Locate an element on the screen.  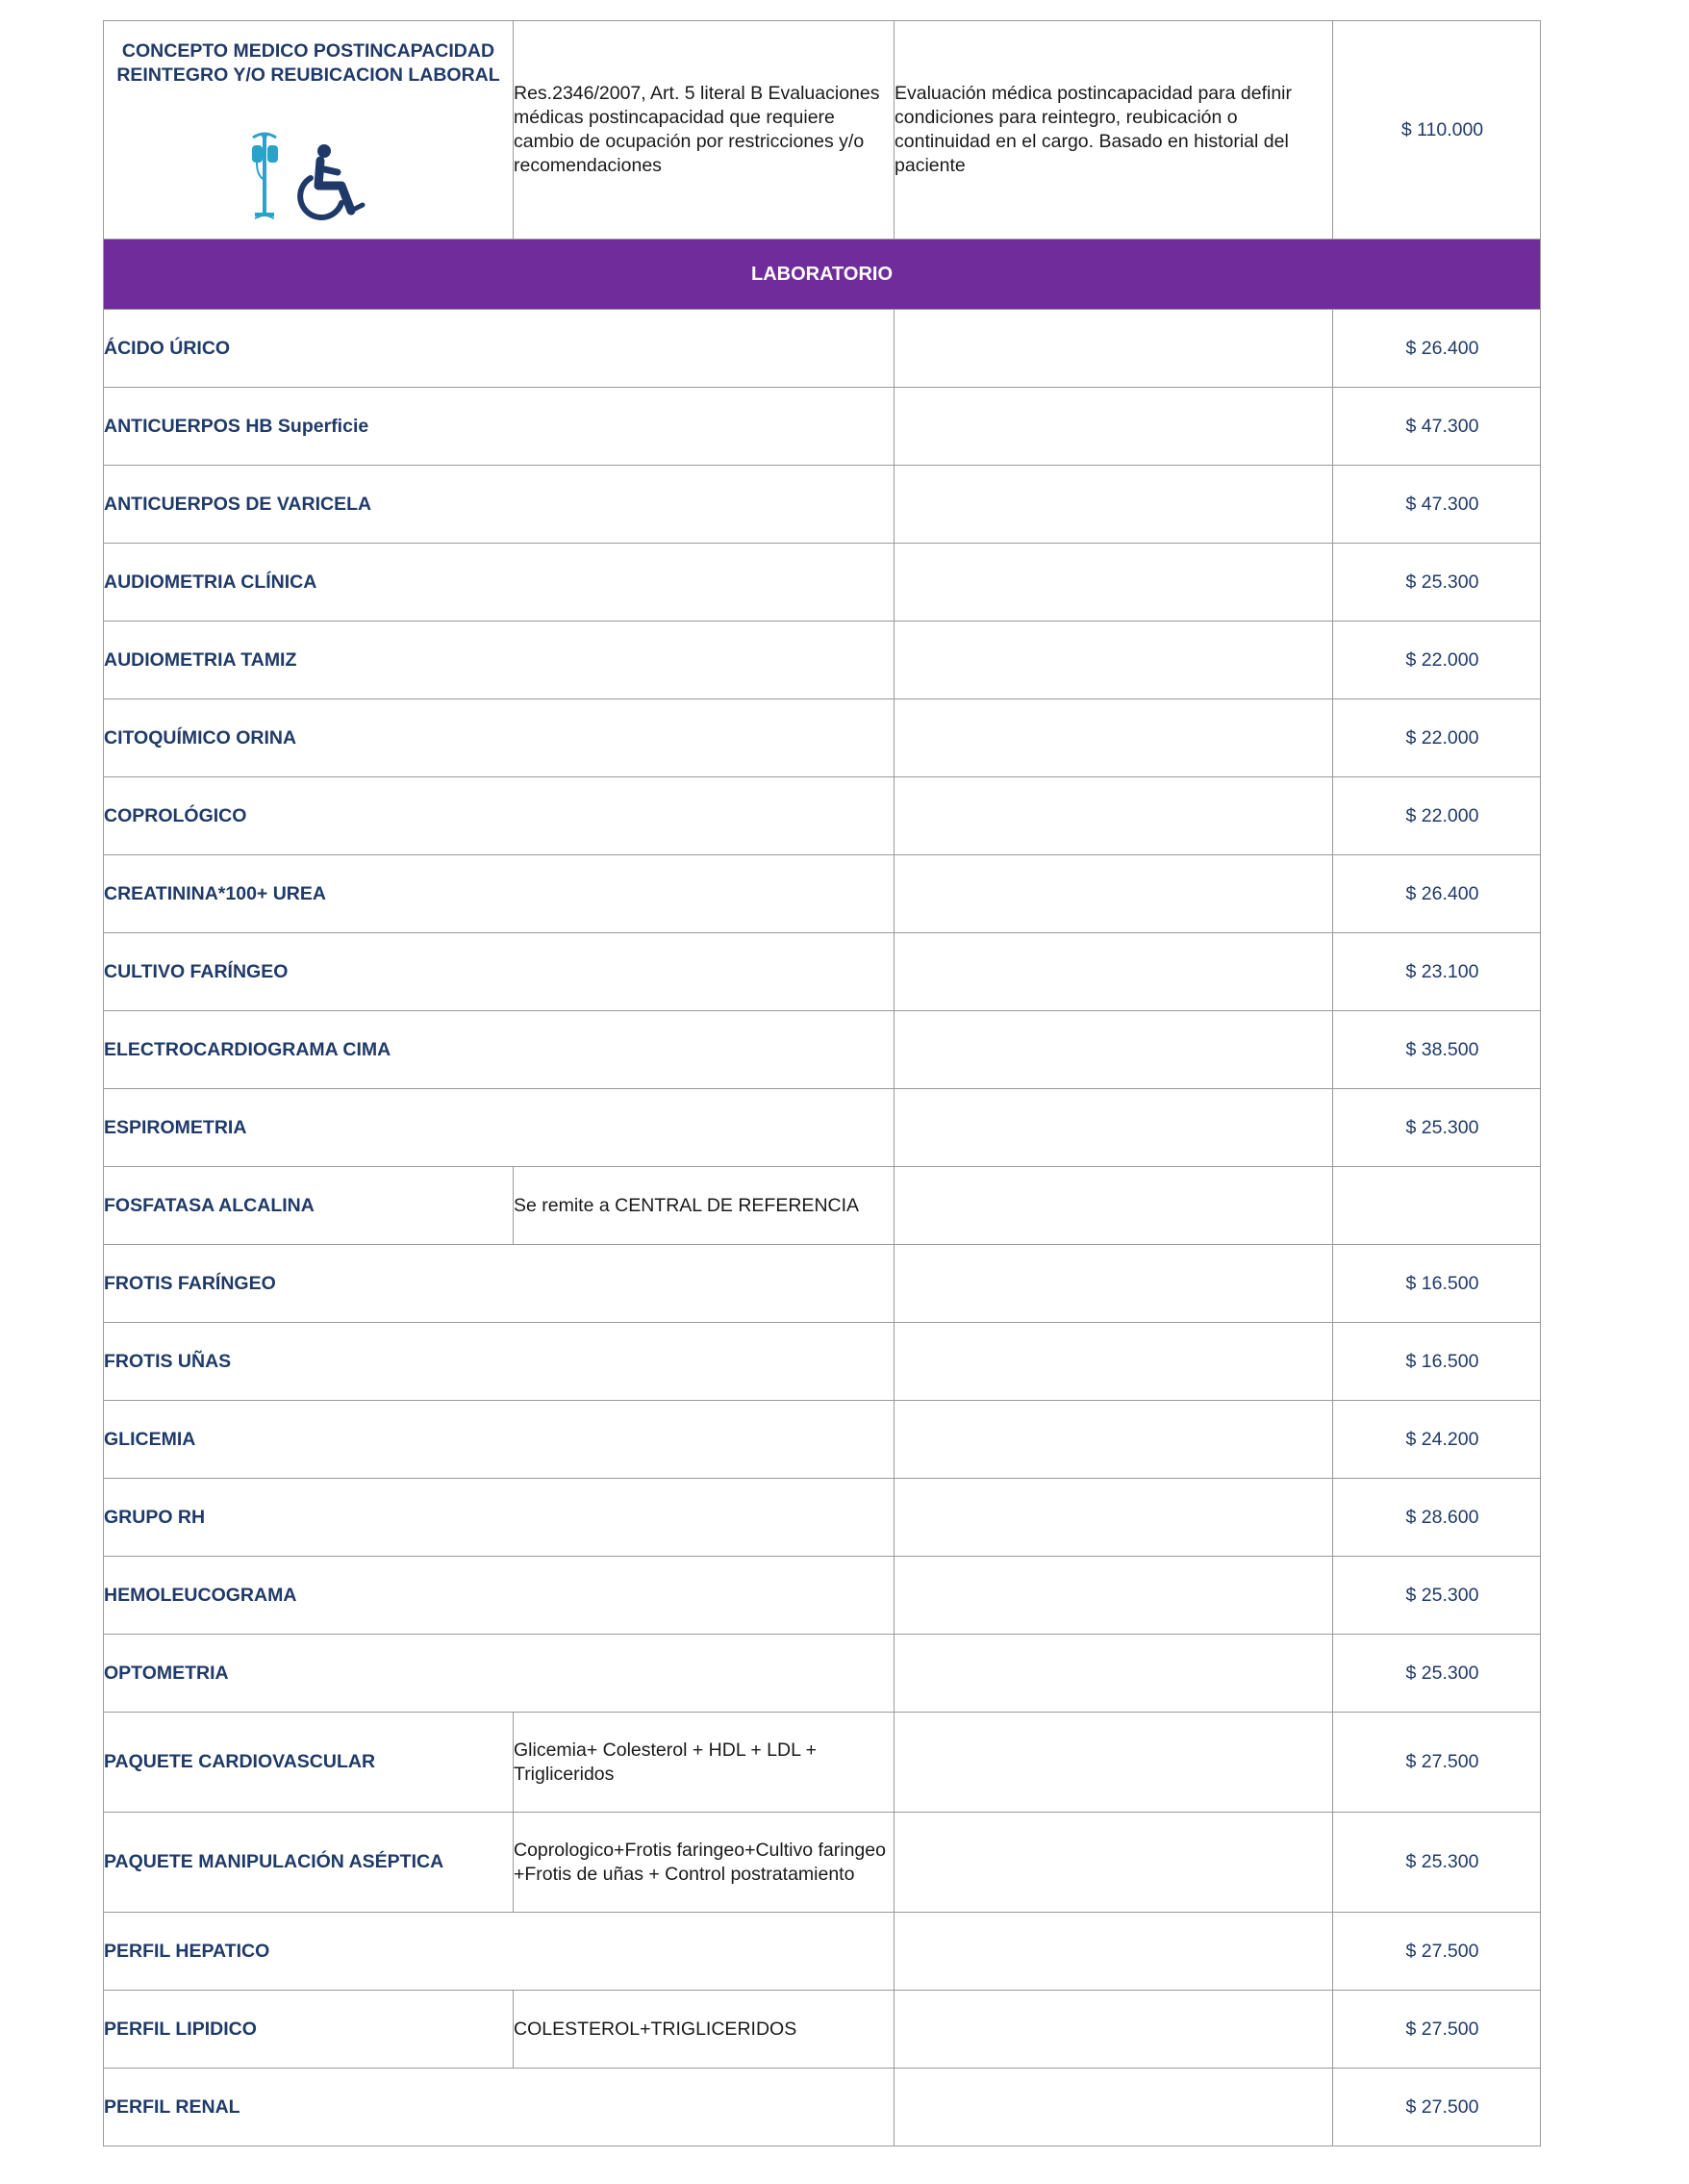
table-row: ESPIROMETRIA $ 25.300 is located at coordinates (822, 1127).